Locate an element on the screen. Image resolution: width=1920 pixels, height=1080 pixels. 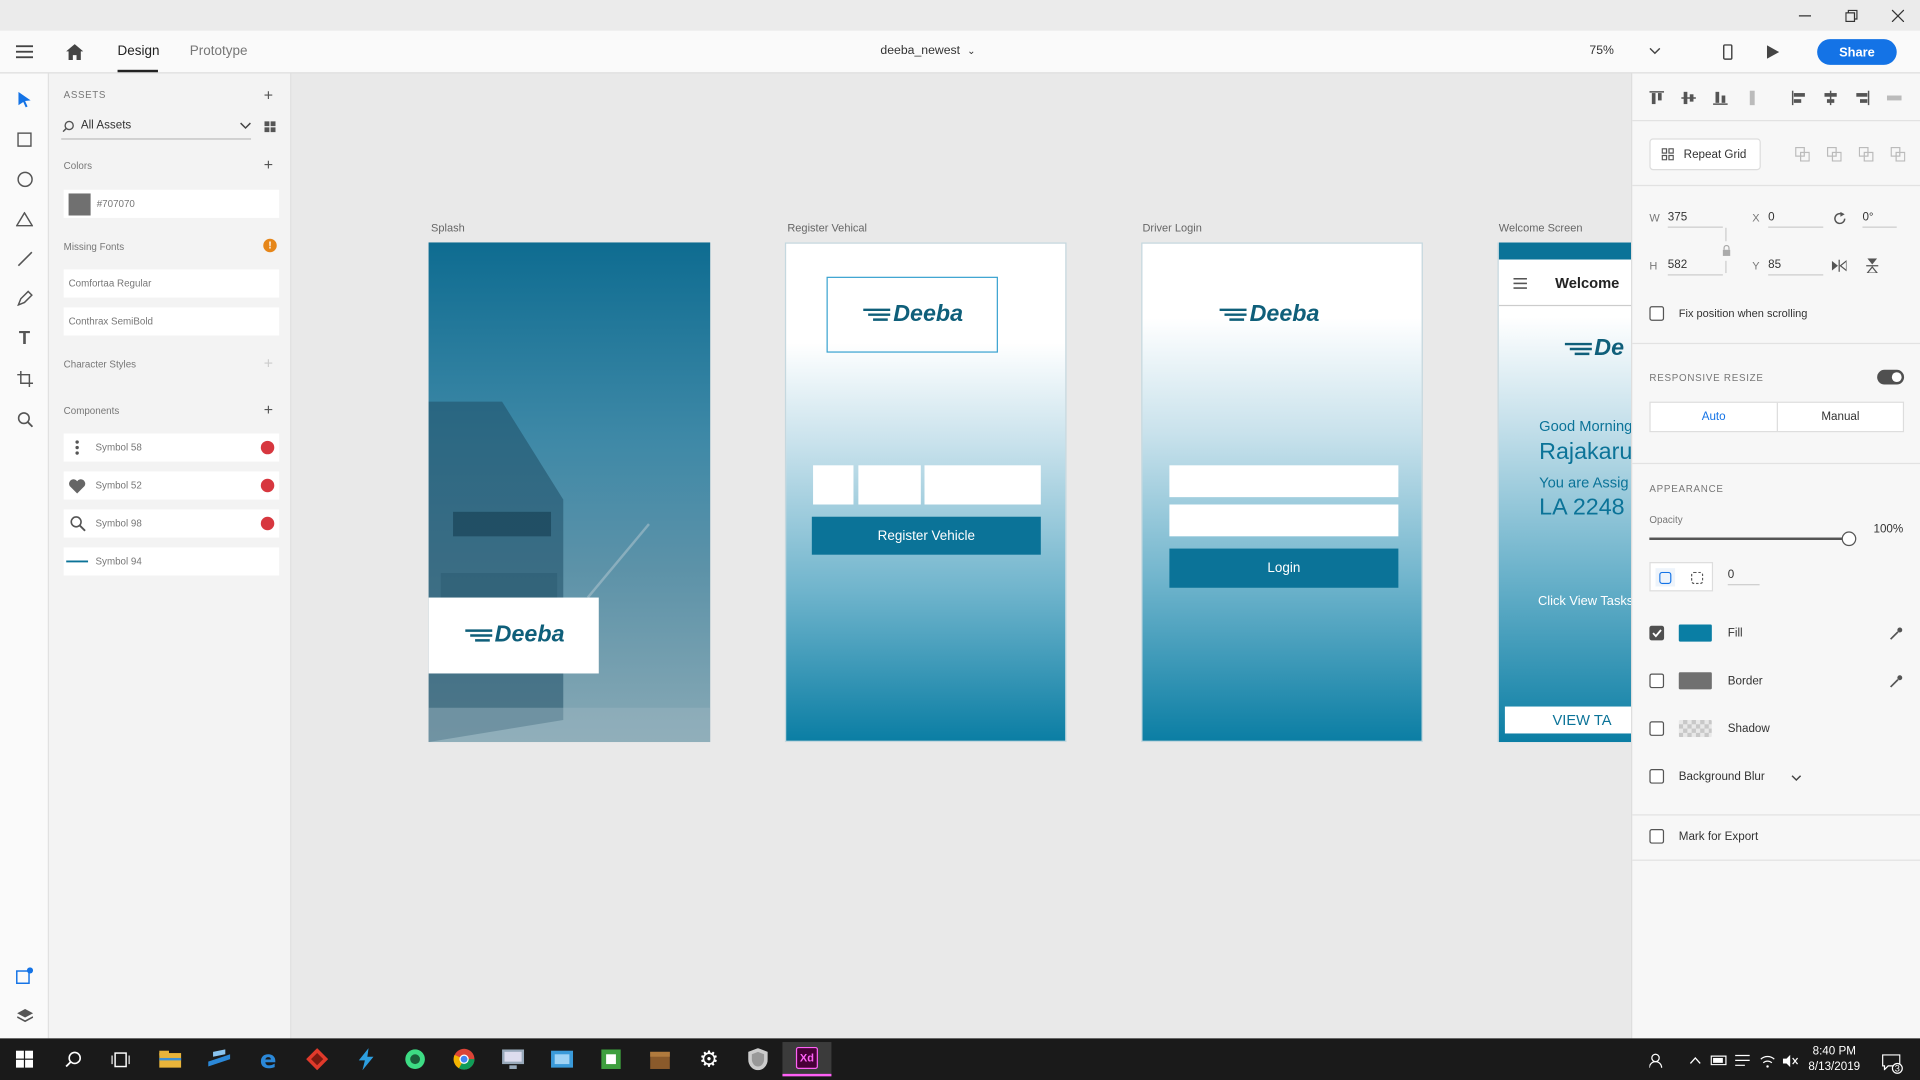
fill-color-swatch is located at coordinates (1695, 633).